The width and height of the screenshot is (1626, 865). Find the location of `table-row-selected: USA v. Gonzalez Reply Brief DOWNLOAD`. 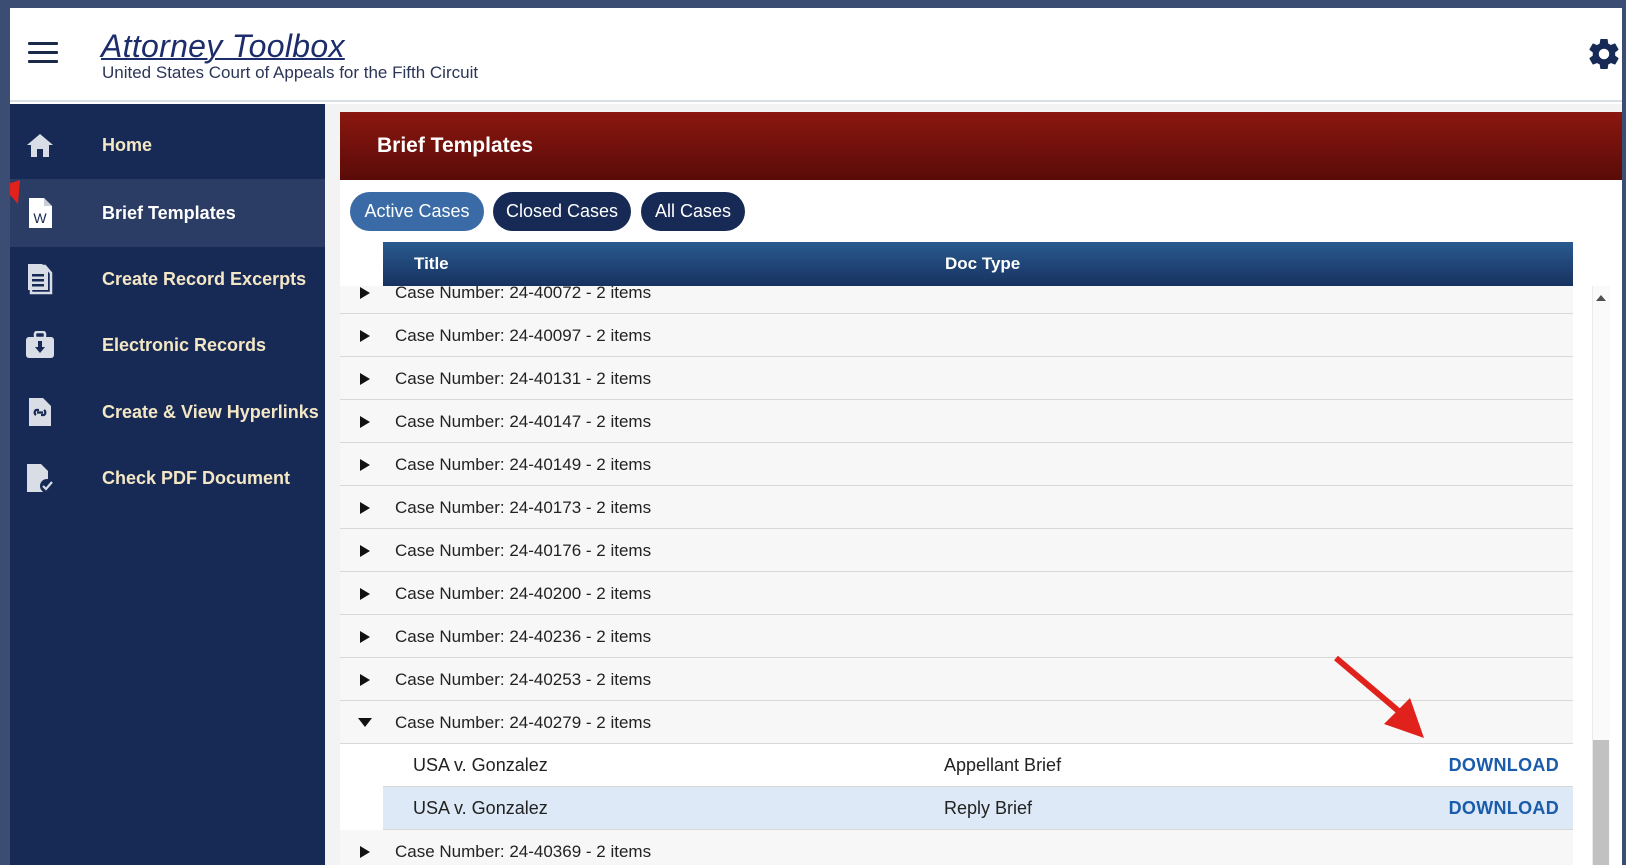

table-row-selected: USA v. Gonzalez Reply Brief DOWNLOAD is located at coordinates (978, 808).